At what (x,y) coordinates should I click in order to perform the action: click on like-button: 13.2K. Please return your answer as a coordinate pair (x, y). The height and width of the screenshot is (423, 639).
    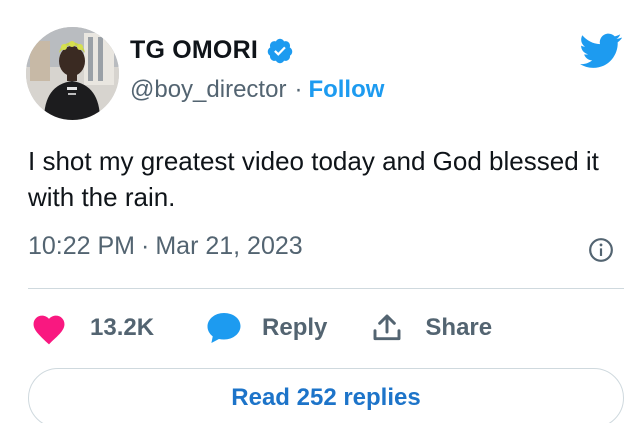
    Looking at the image, I should click on (92, 328).